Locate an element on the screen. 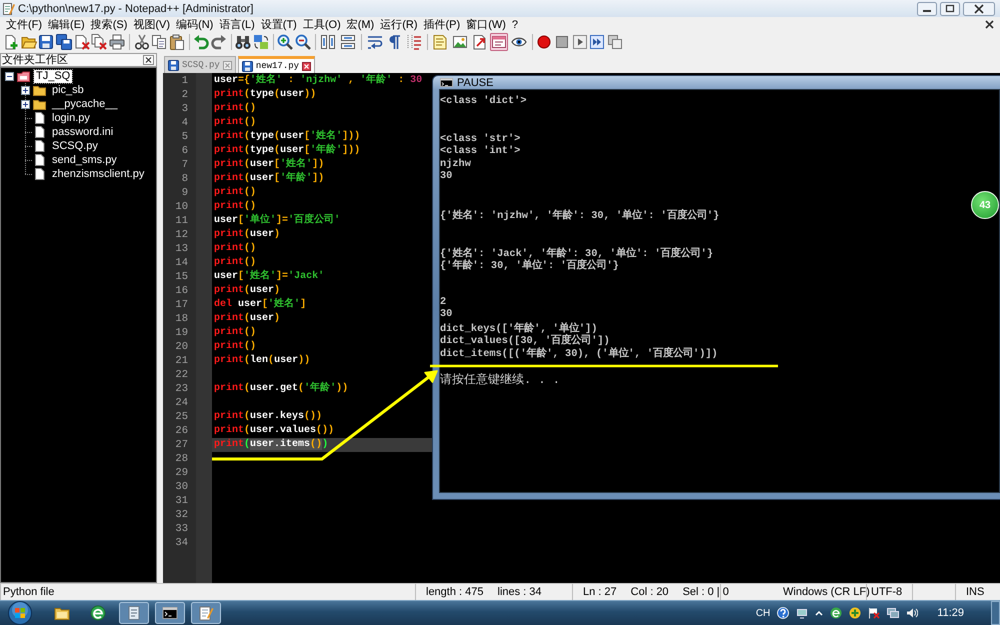  console-line: <class 'dict'> is located at coordinates (483, 101).